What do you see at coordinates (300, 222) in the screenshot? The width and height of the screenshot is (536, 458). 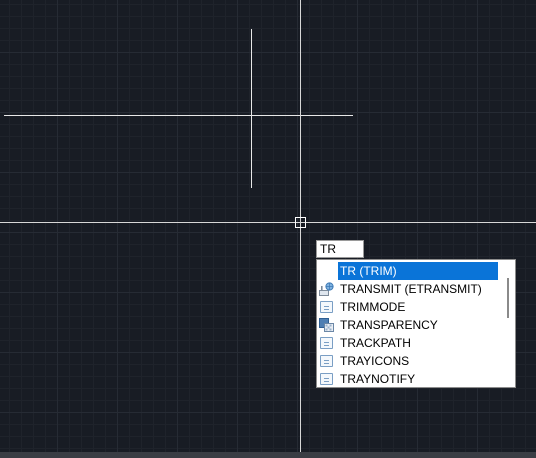 I see `pickbox-cursor` at bounding box center [300, 222].